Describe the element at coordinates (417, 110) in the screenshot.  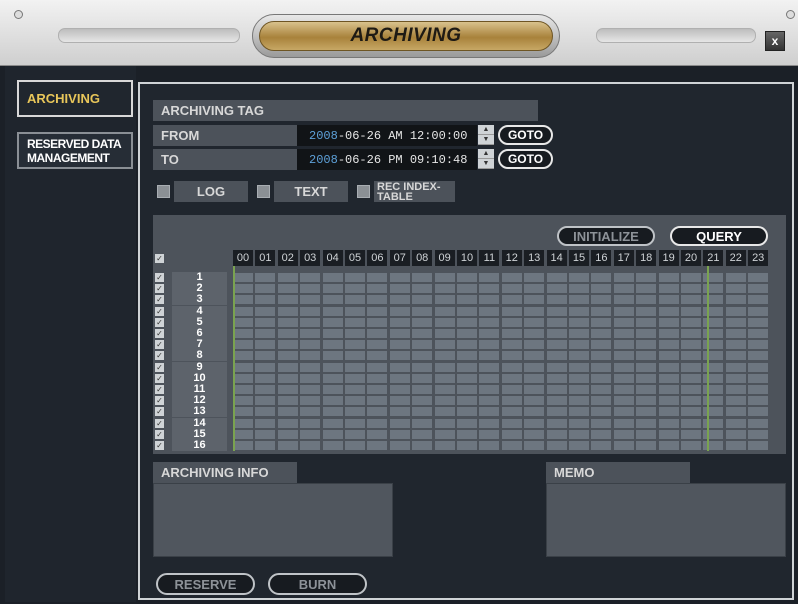
I see `archiving-tag-input` at that location.